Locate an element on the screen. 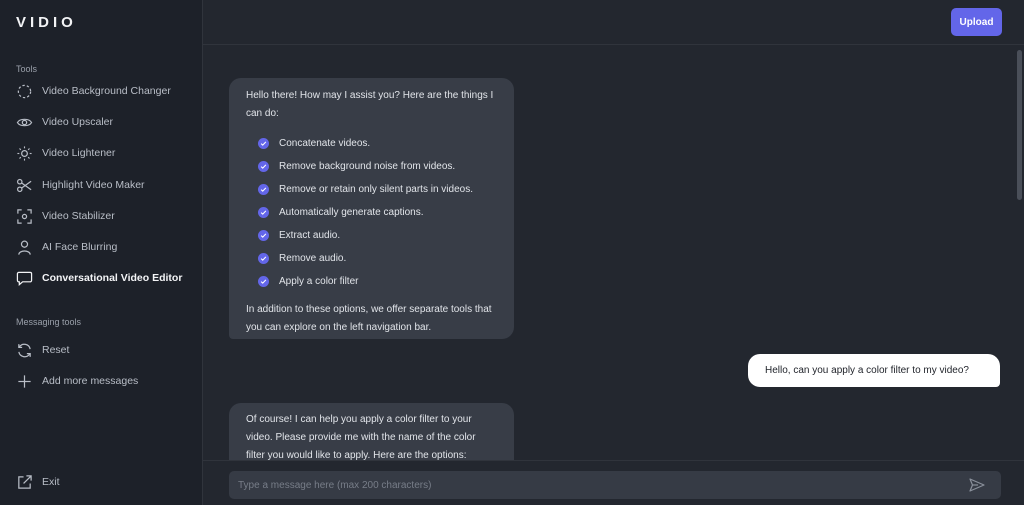  exit-label: Exit is located at coordinates (51, 482).